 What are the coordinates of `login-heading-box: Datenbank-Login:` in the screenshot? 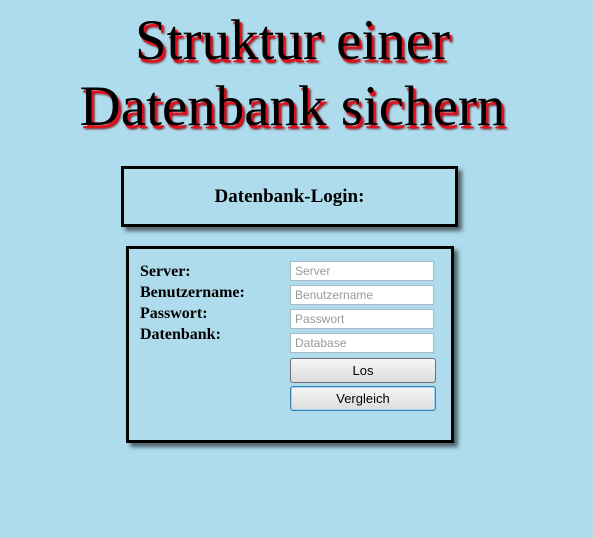 It's located at (289, 196).